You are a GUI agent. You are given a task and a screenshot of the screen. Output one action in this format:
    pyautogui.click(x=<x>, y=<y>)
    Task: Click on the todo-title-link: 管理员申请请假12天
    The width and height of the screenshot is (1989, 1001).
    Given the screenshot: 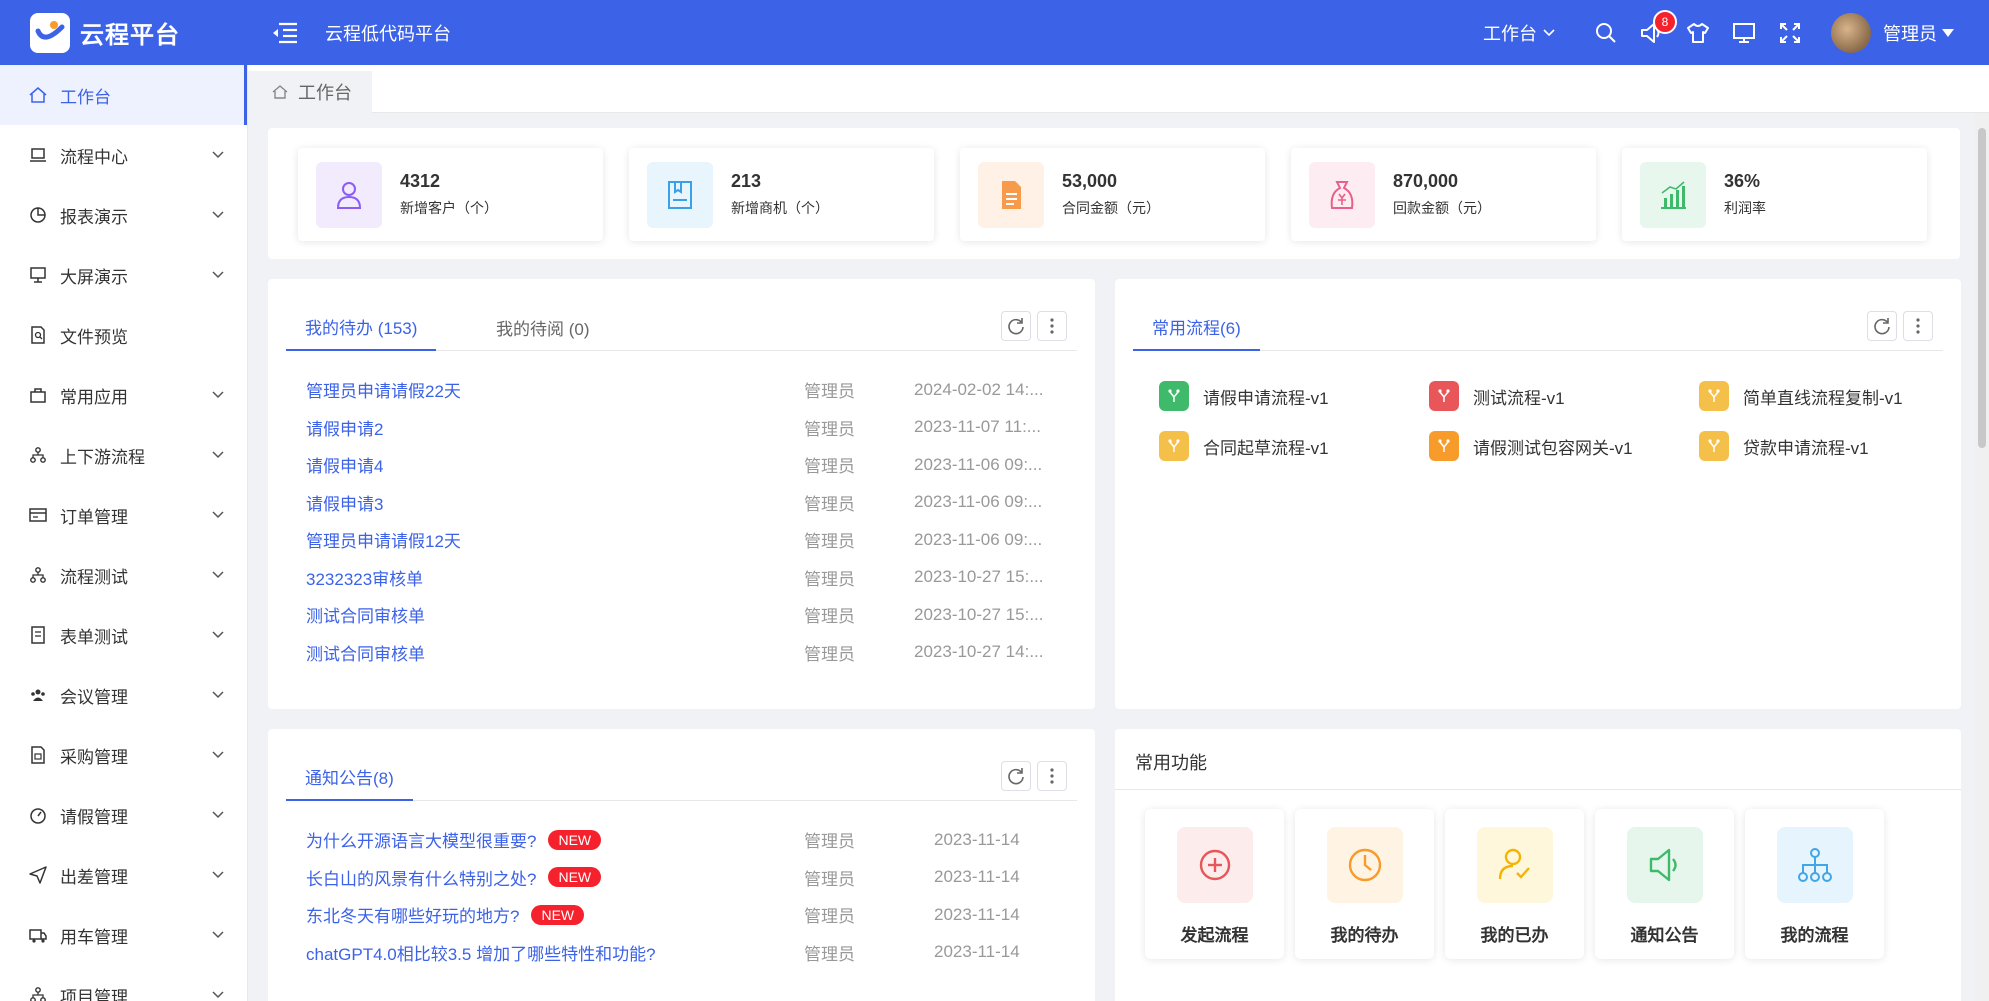 What is the action you would take?
    pyautogui.click(x=383, y=539)
    